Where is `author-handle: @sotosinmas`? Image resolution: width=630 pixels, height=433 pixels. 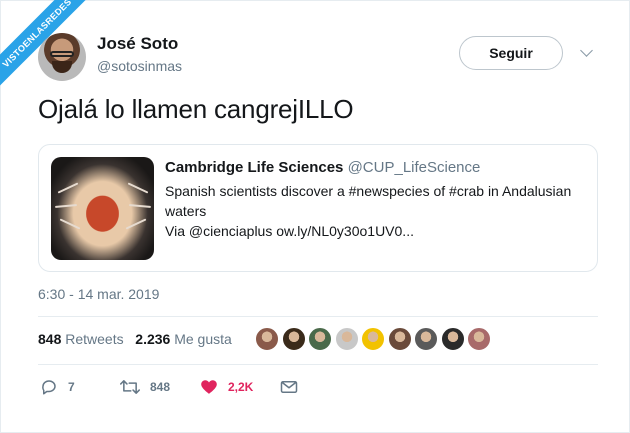
author-handle: @sotosinmas is located at coordinates (139, 66).